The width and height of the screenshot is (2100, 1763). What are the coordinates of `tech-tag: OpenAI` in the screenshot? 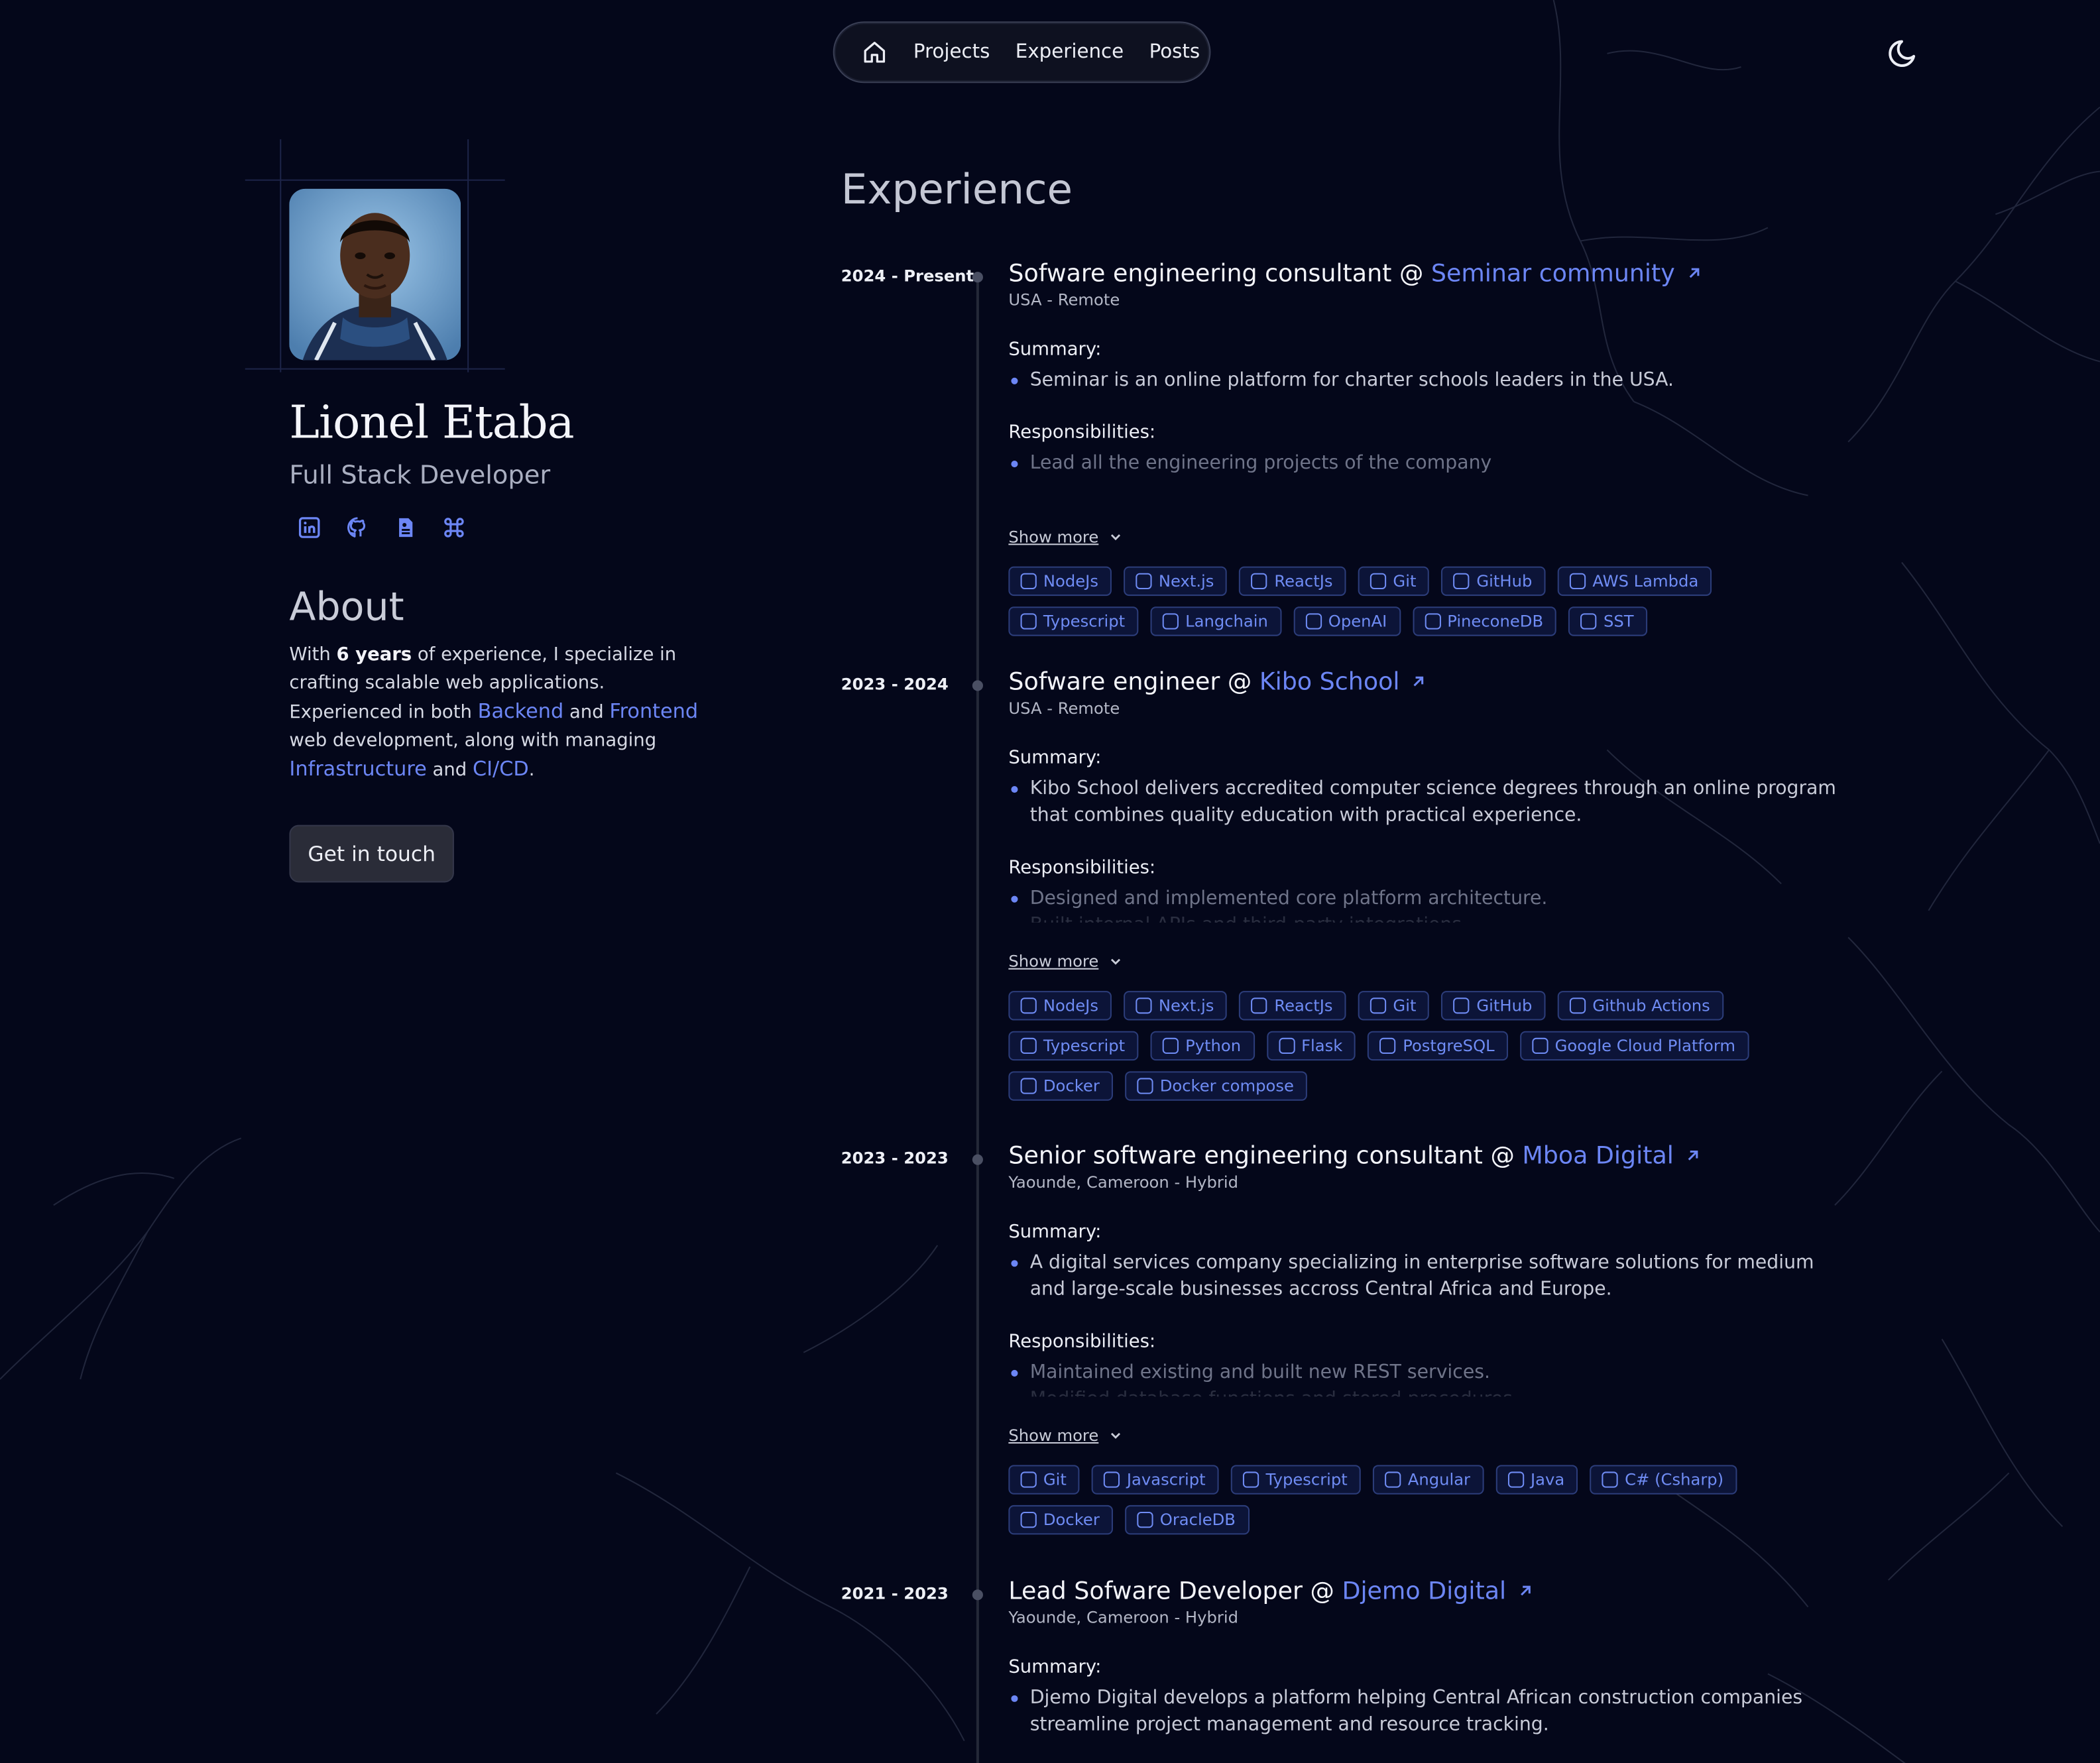 It's located at (1347, 621).